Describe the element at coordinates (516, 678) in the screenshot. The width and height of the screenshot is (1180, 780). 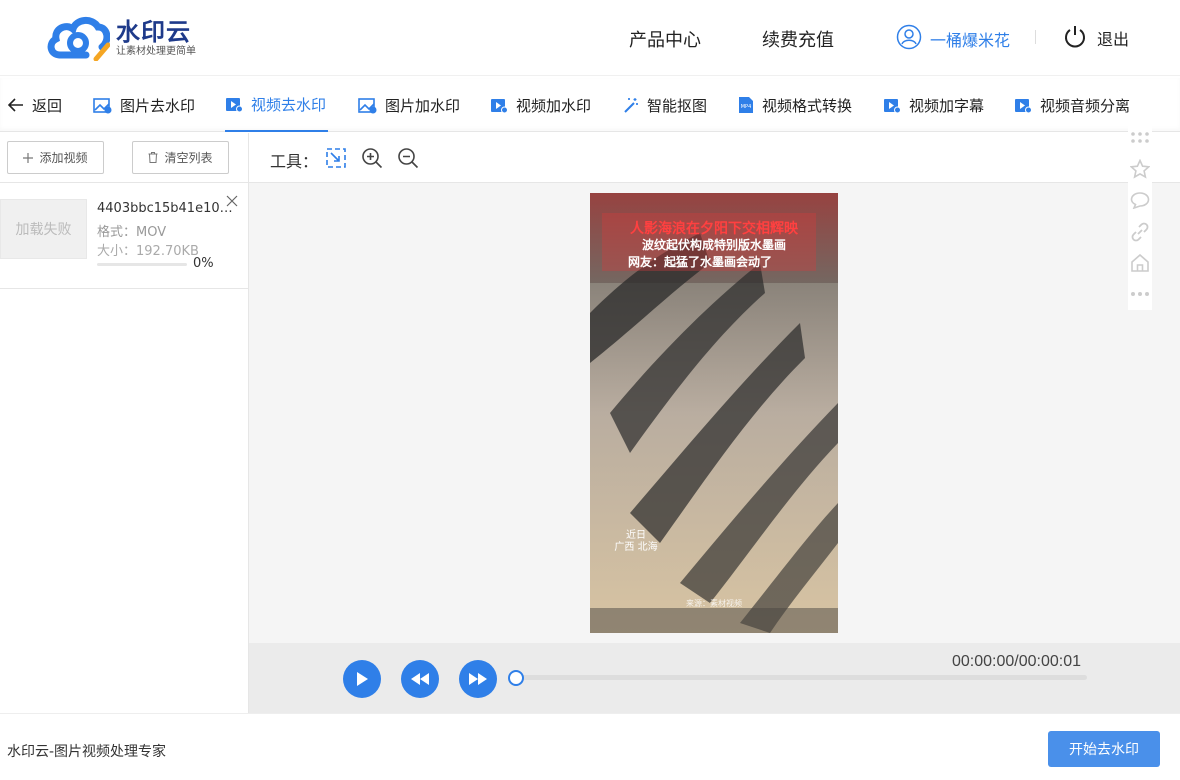
I see `seek-handle` at that location.